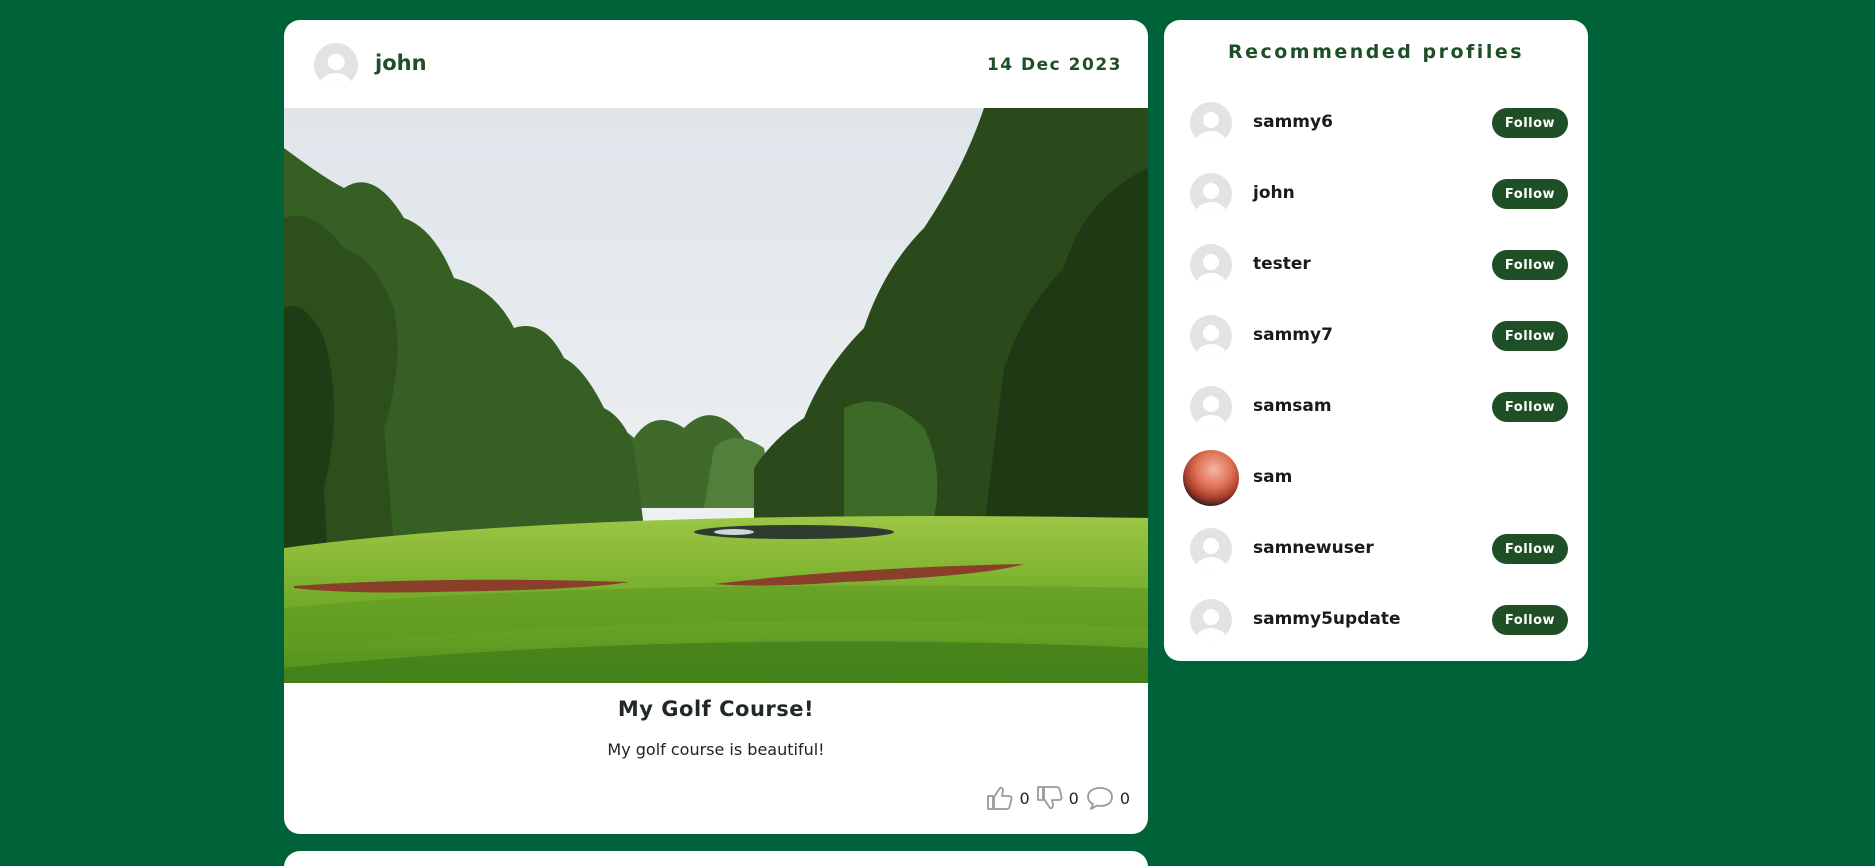 The width and height of the screenshot is (1875, 866). I want to click on profile-row: sammy5update Follow, so click(1376, 621).